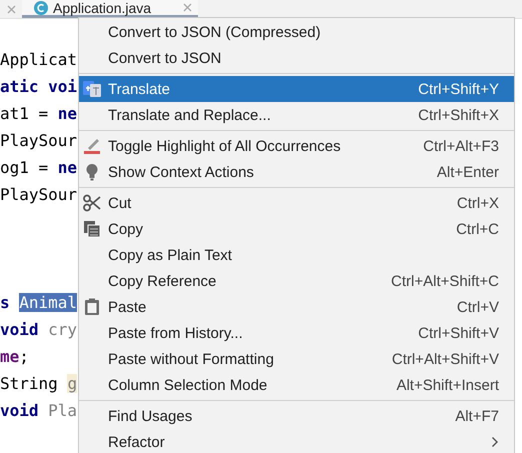  What do you see at coordinates (296, 385) in the screenshot?
I see `menu-item: Column Selection Mode Alt+Shift+Insert` at bounding box center [296, 385].